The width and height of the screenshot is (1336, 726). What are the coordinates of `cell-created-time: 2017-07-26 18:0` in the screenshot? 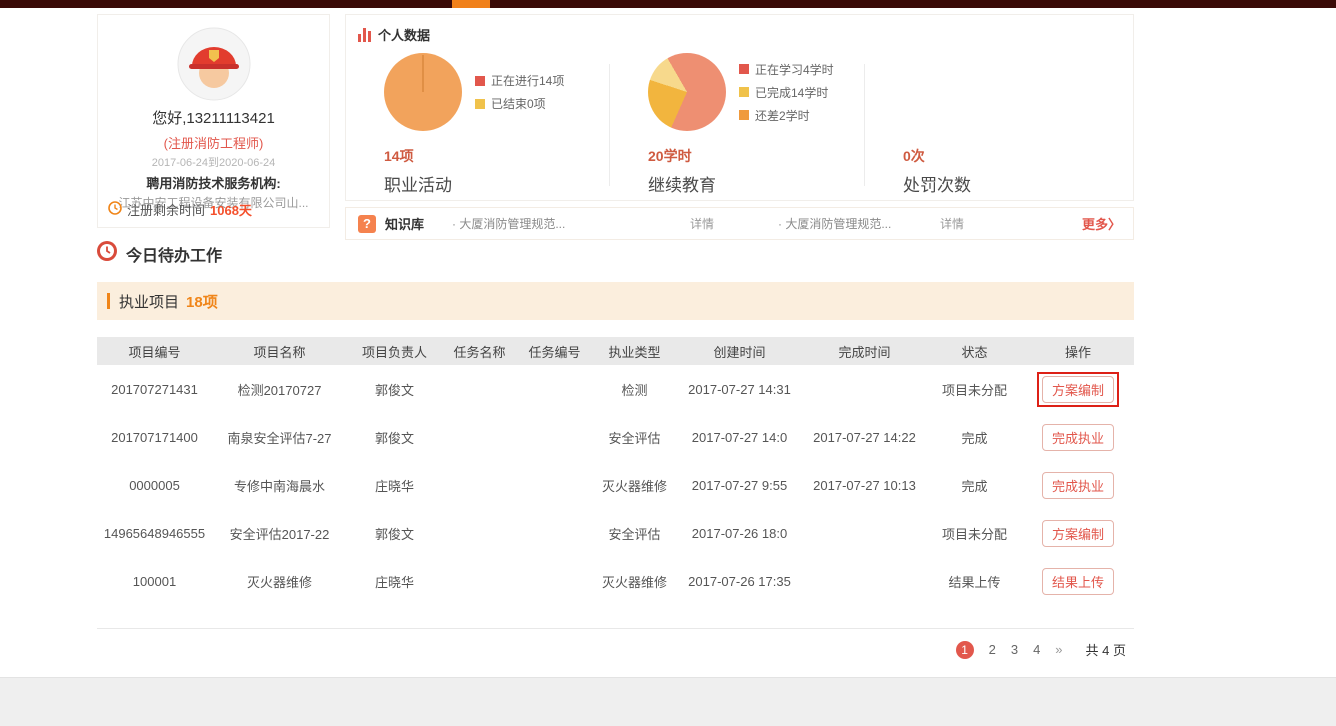 It's located at (739, 533).